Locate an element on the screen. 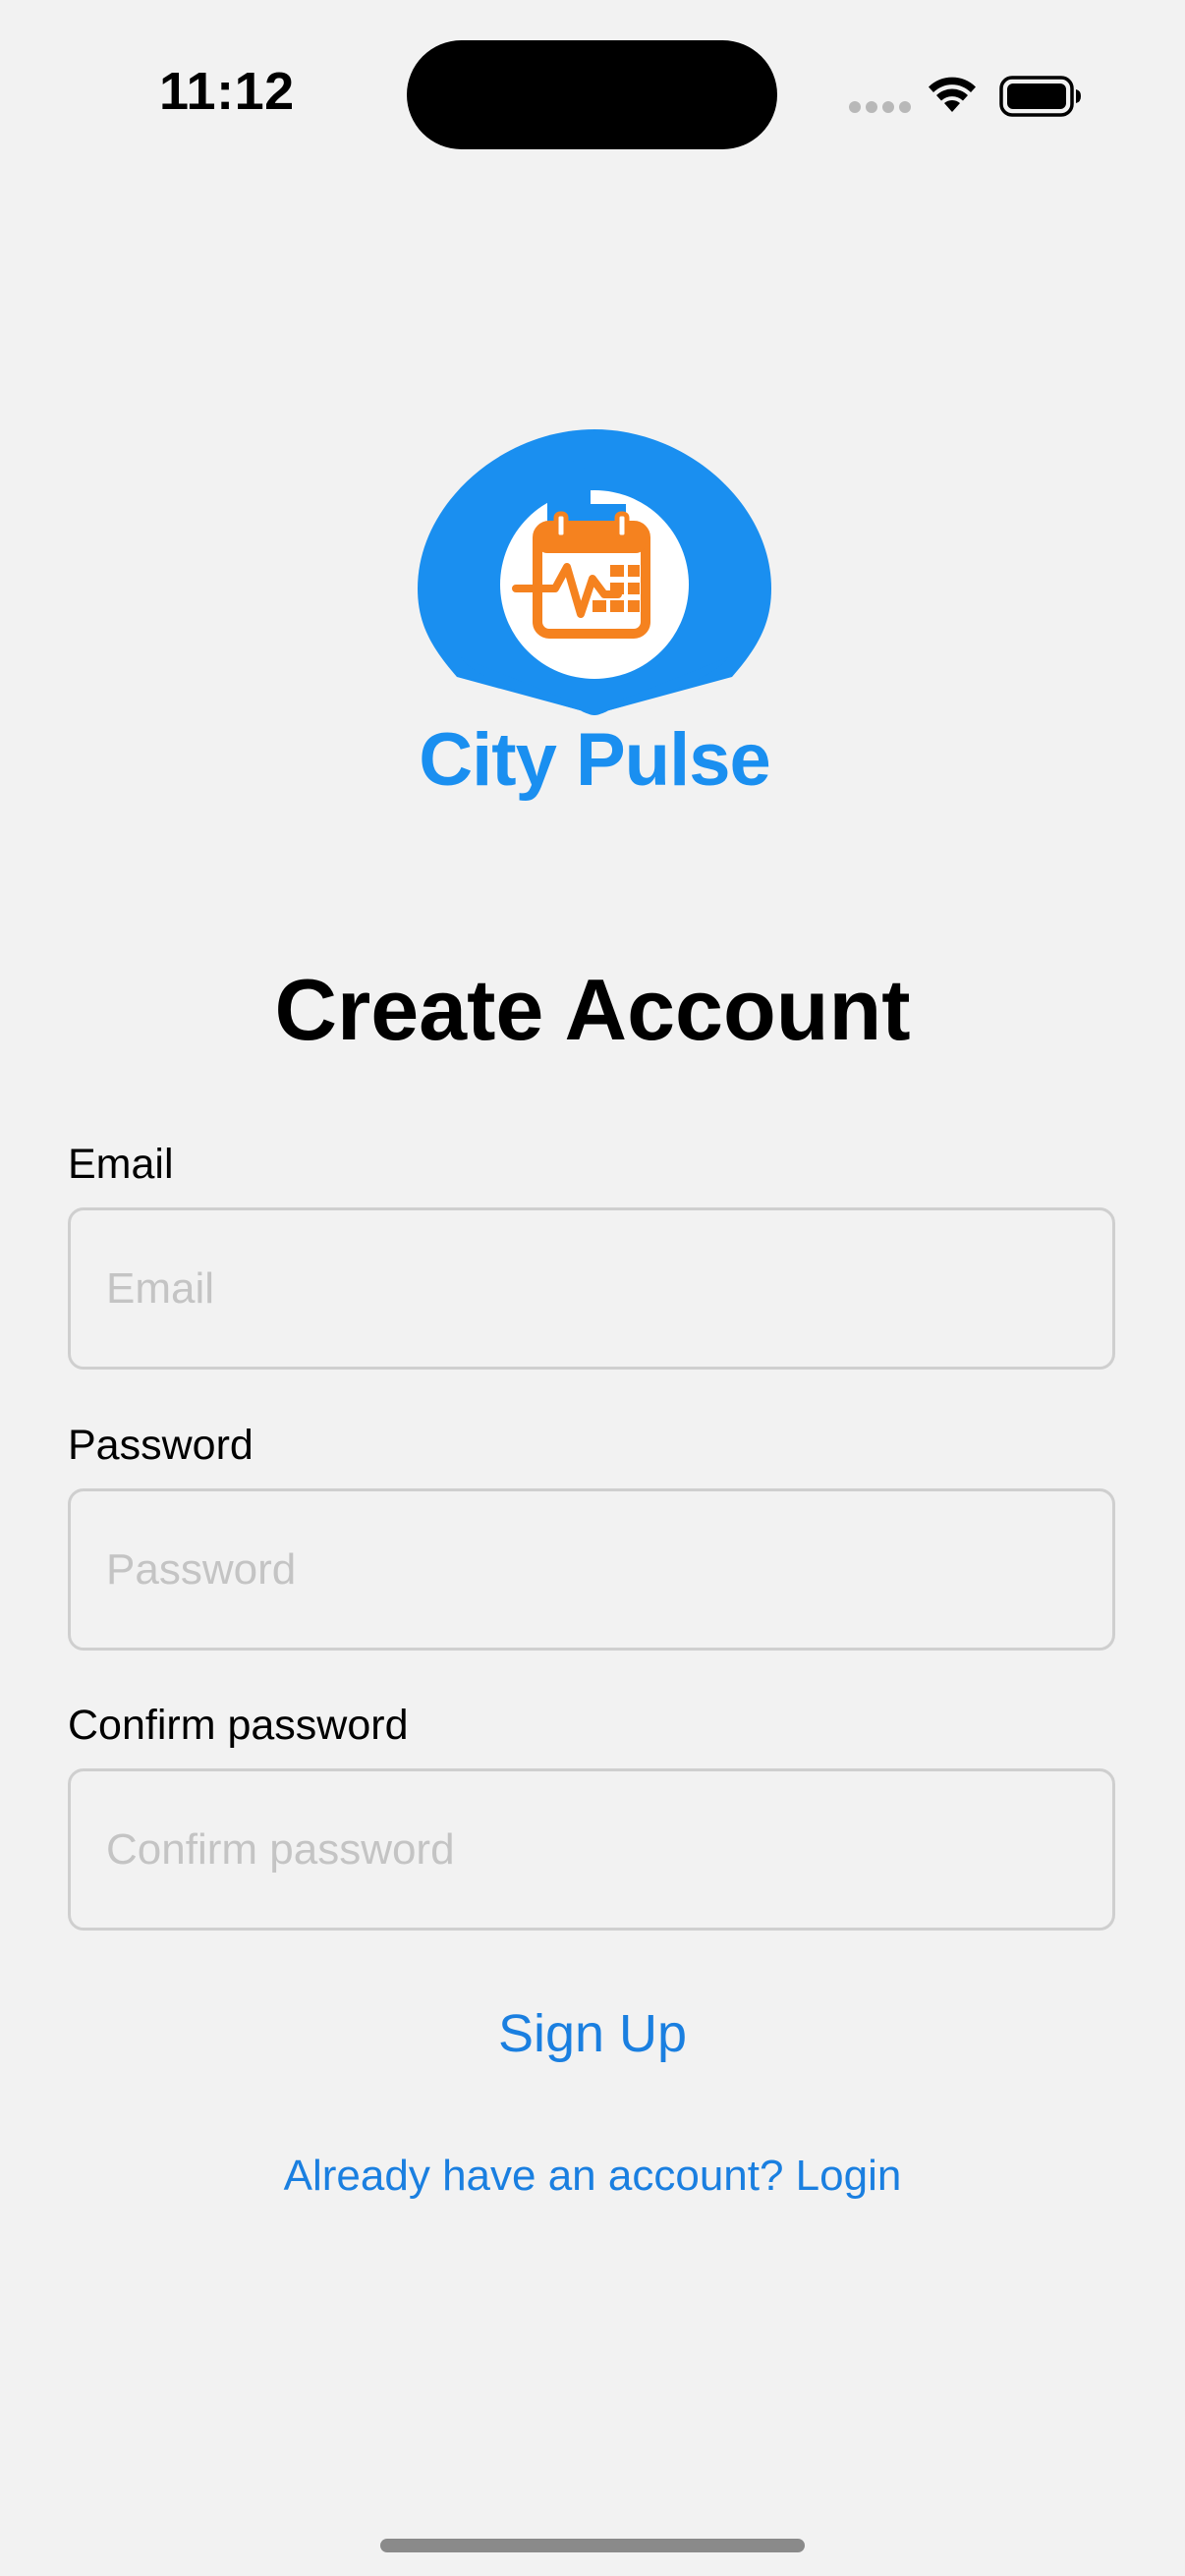 The height and width of the screenshot is (2576, 1185). password-field-container is located at coordinates (592, 1569).